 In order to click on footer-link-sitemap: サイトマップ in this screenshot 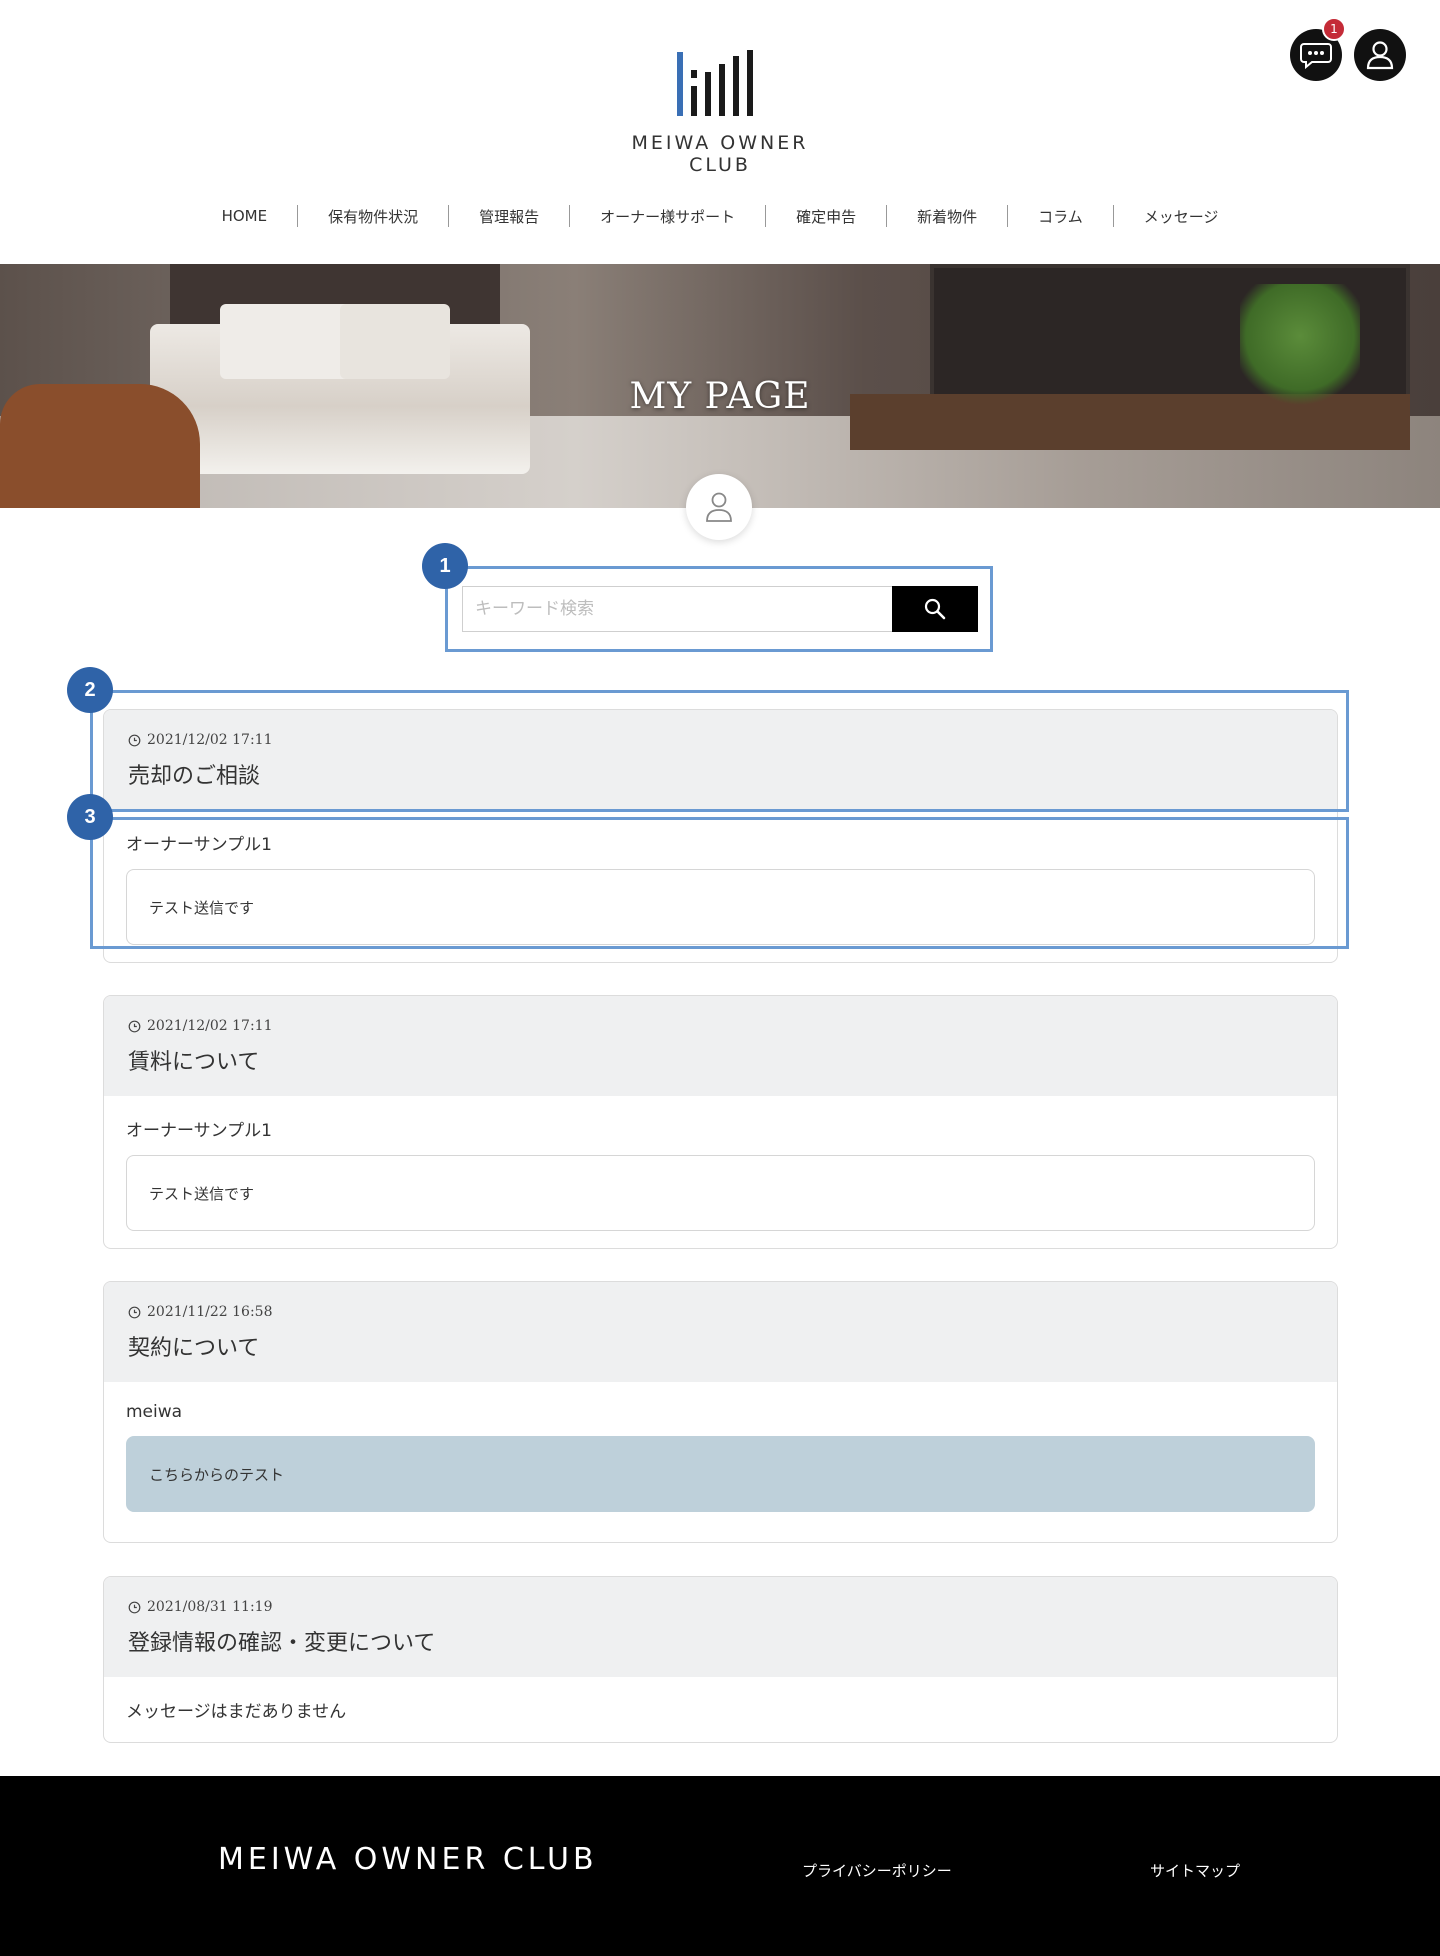, I will do `click(1195, 1870)`.